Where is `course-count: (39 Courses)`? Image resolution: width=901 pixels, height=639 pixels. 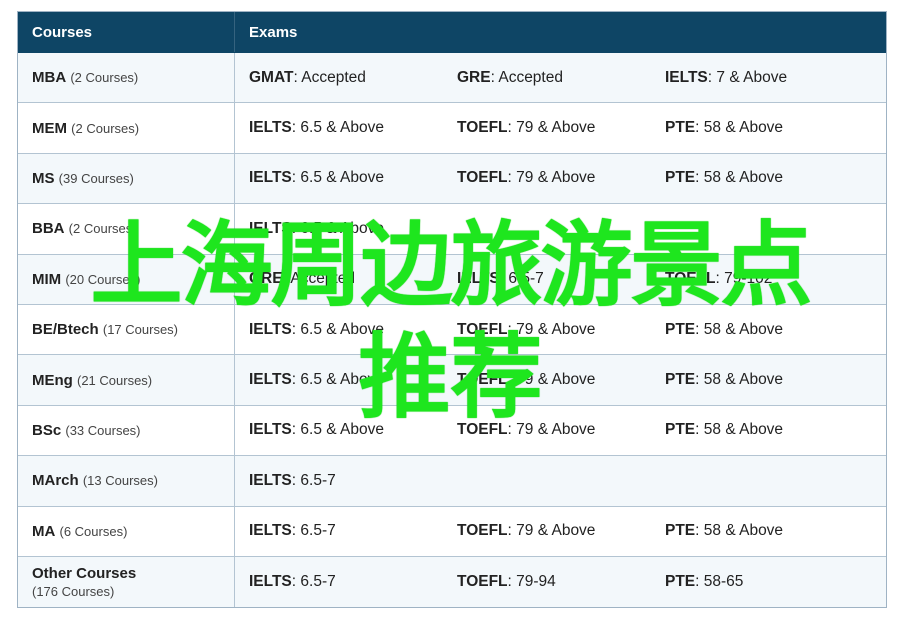 course-count: (39 Courses) is located at coordinates (96, 178).